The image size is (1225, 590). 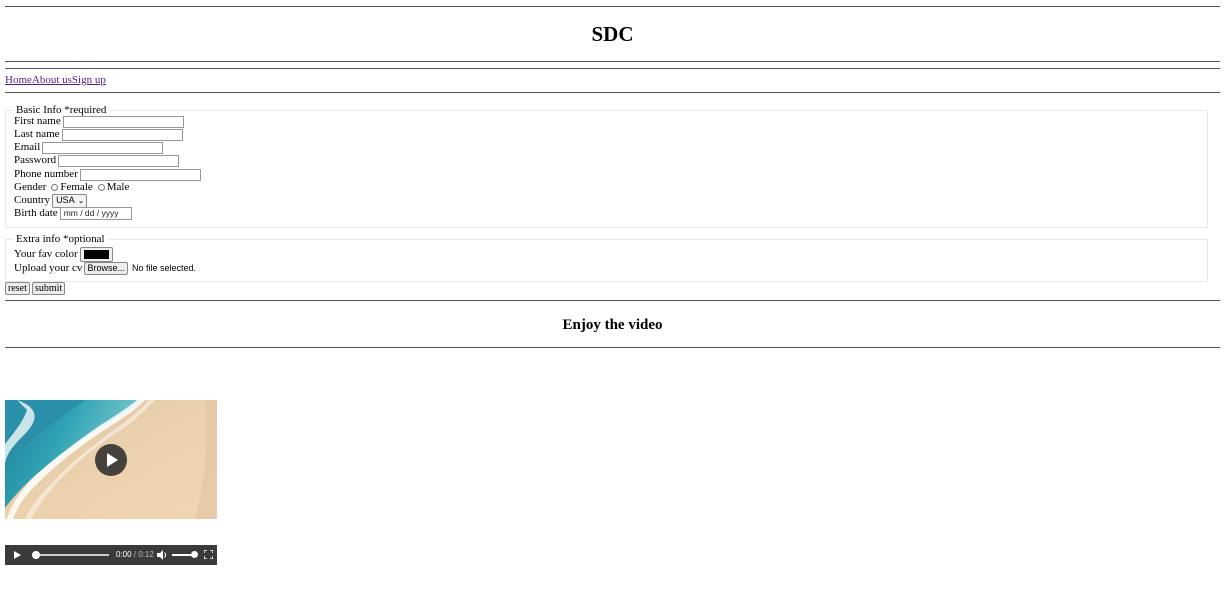 I want to click on birth-date-input: mm / dd / yyyy, so click(x=95, y=213).